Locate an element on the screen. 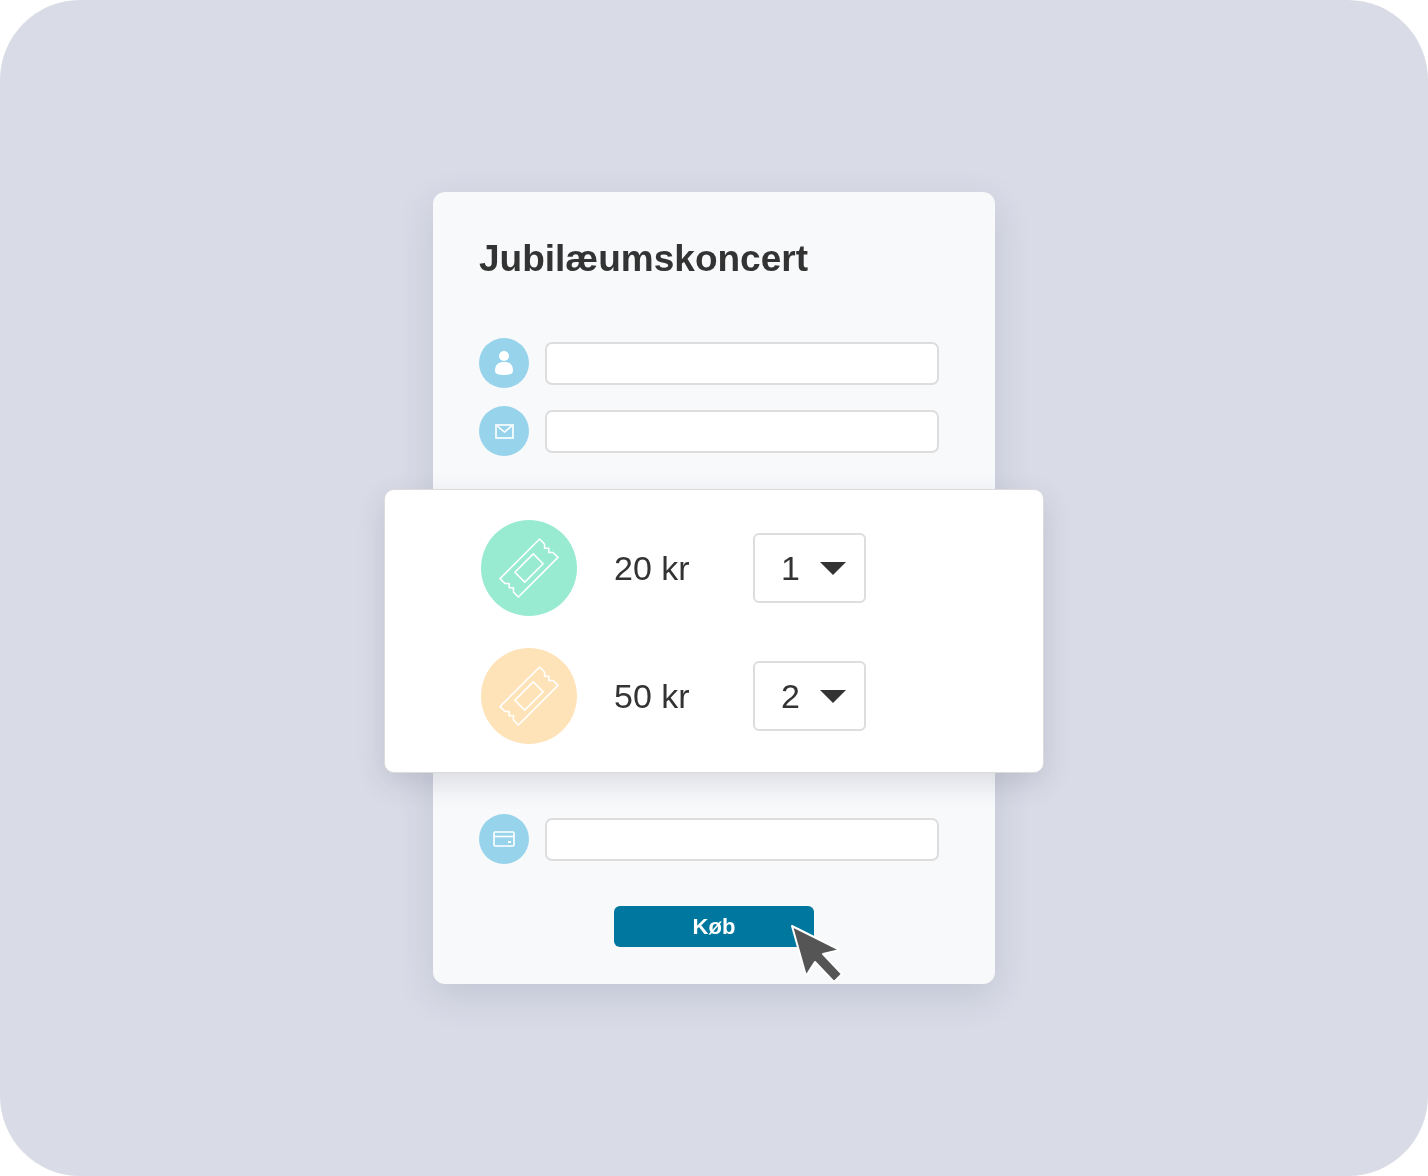 The height and width of the screenshot is (1176, 1428). credit-card-icon is located at coordinates (504, 839).